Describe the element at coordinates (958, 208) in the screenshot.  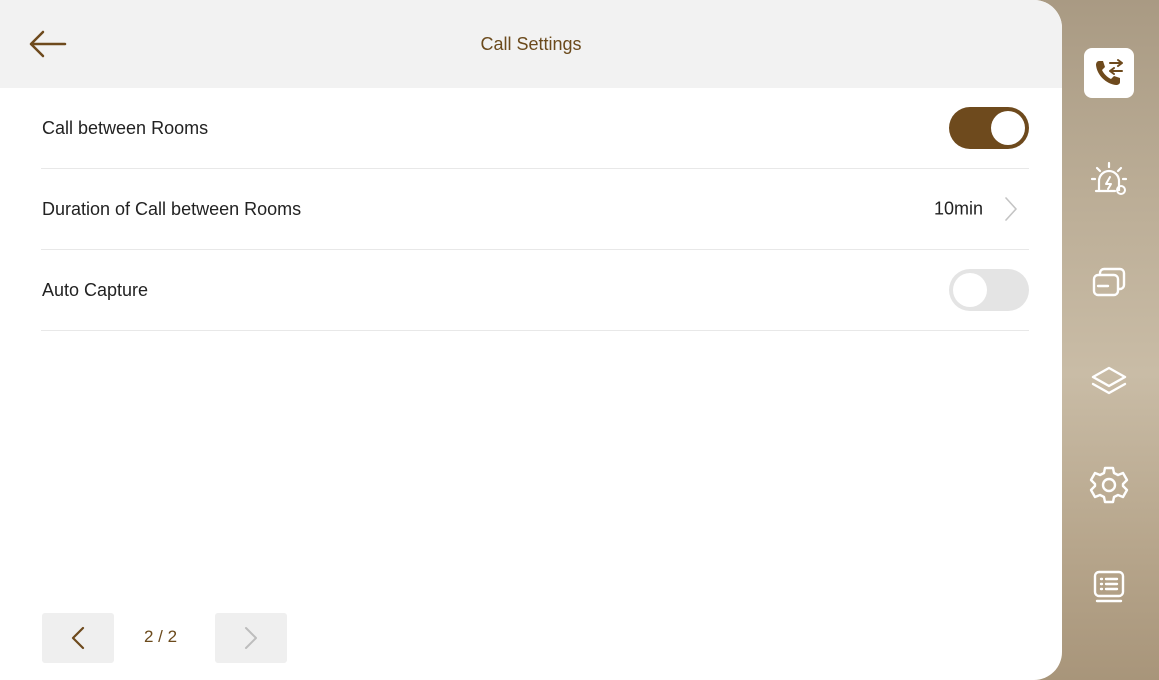
I see `setting-value: 10min` at that location.